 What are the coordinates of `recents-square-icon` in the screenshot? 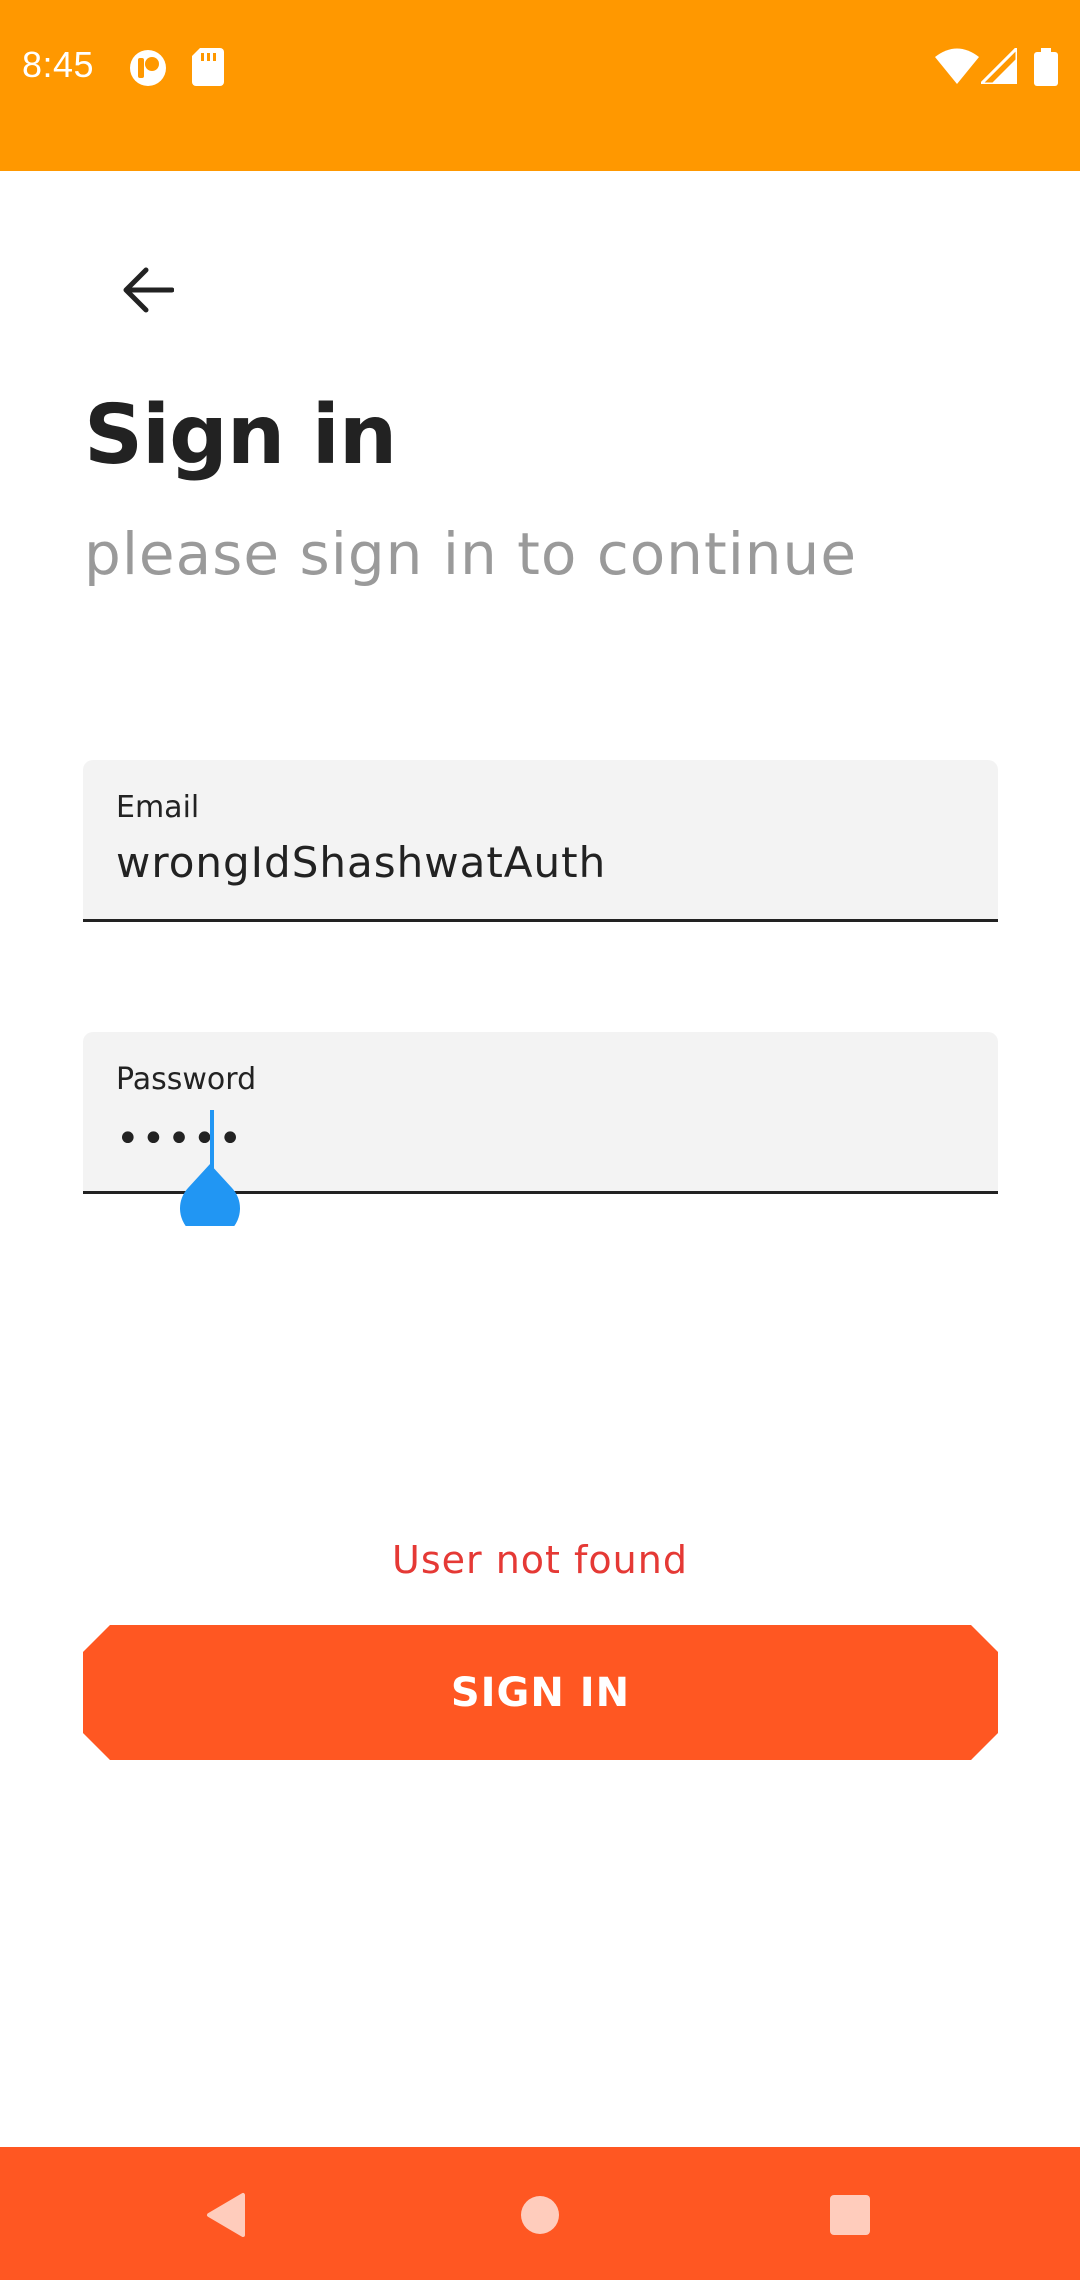 It's located at (850, 2217).